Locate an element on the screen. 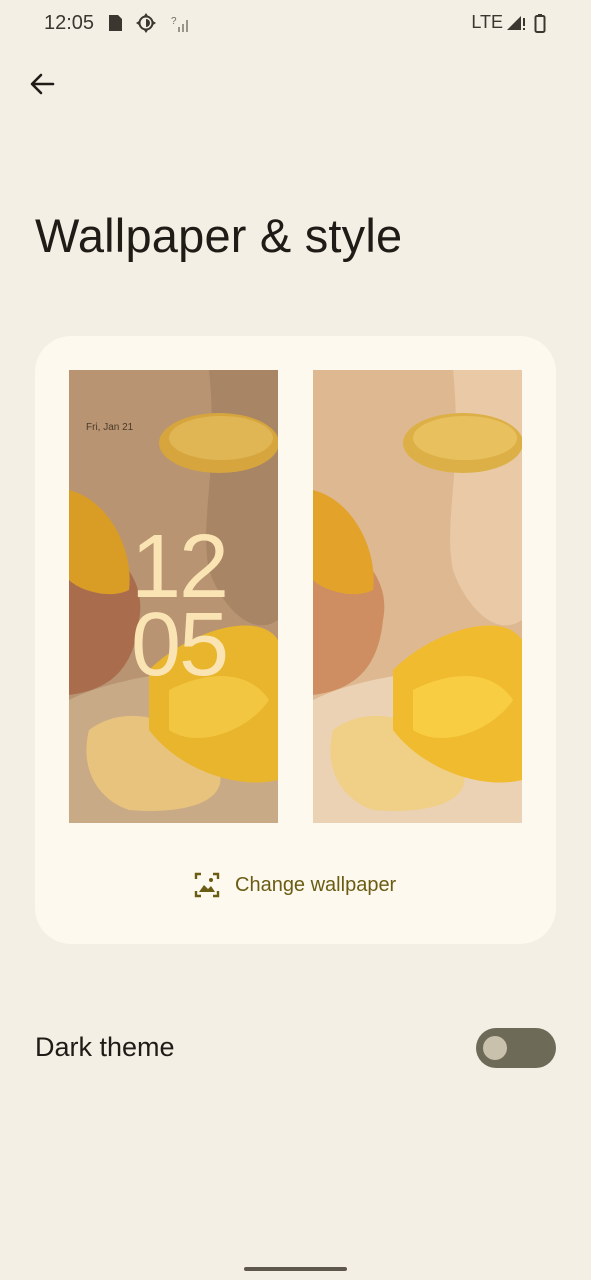  home-screen-preview is located at coordinates (417, 596).